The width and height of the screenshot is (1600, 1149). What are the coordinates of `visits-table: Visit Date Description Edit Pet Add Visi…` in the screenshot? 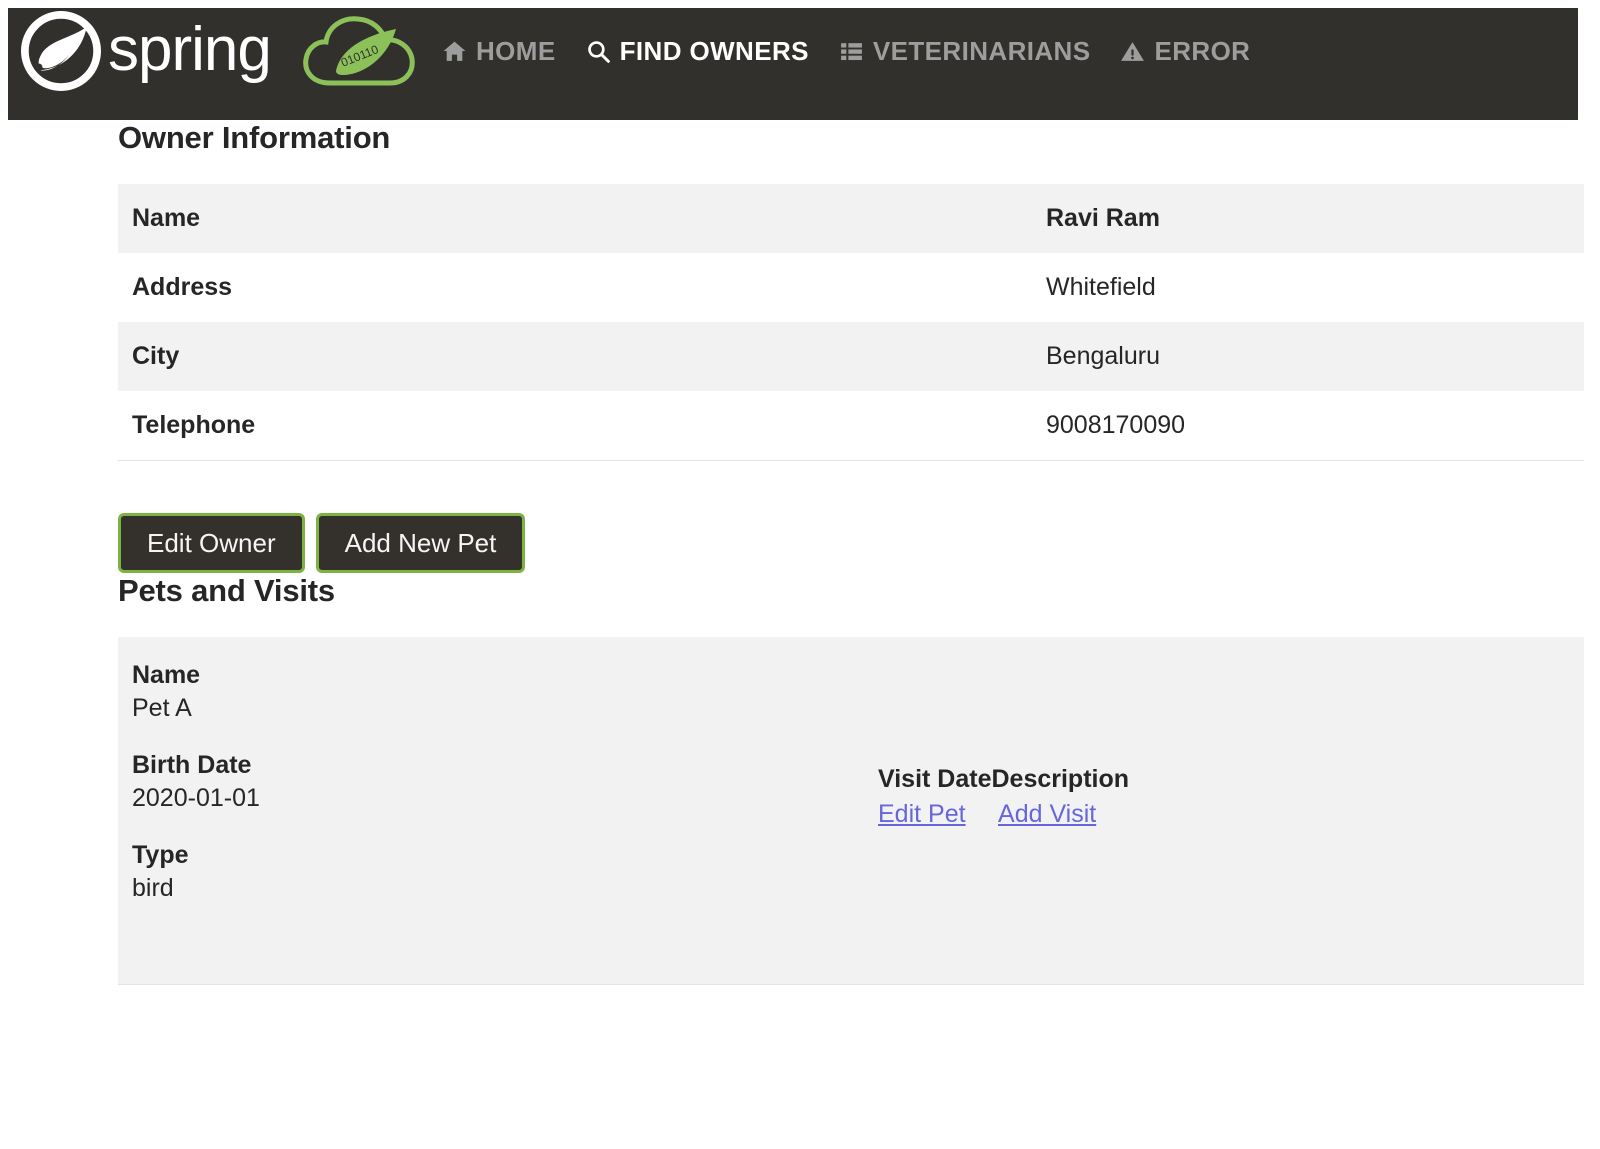 It's located at (1003, 797).